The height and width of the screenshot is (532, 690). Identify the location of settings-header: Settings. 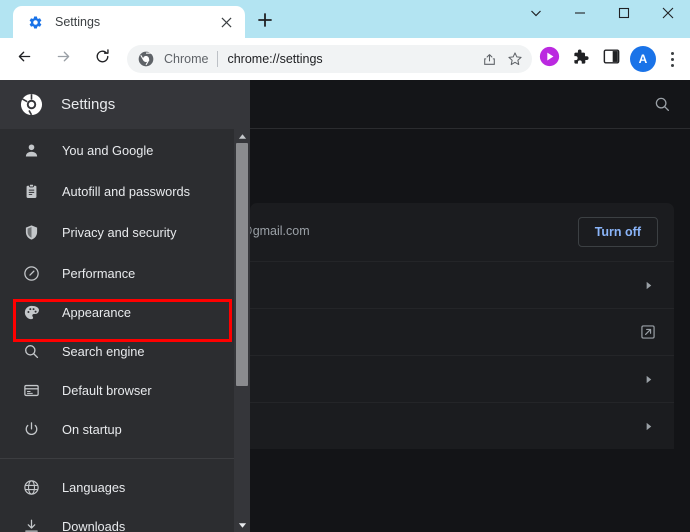
(345, 104).